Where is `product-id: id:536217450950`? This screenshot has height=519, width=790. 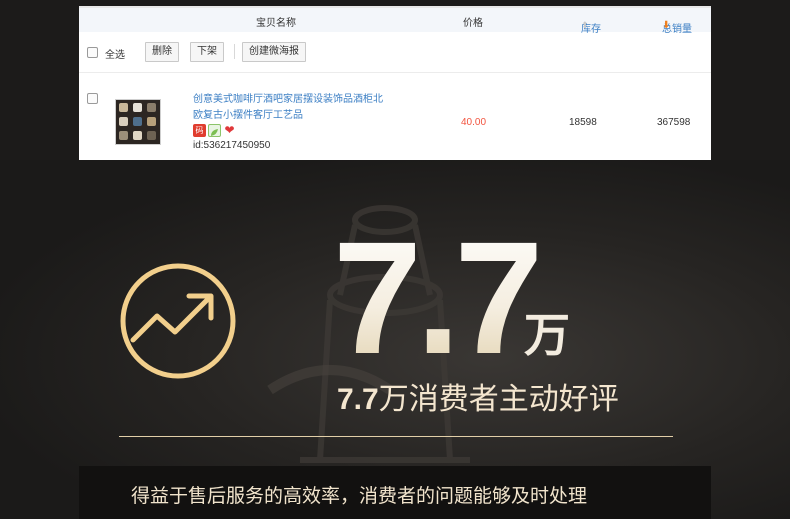
product-id: id:536217450950 is located at coordinates (232, 145).